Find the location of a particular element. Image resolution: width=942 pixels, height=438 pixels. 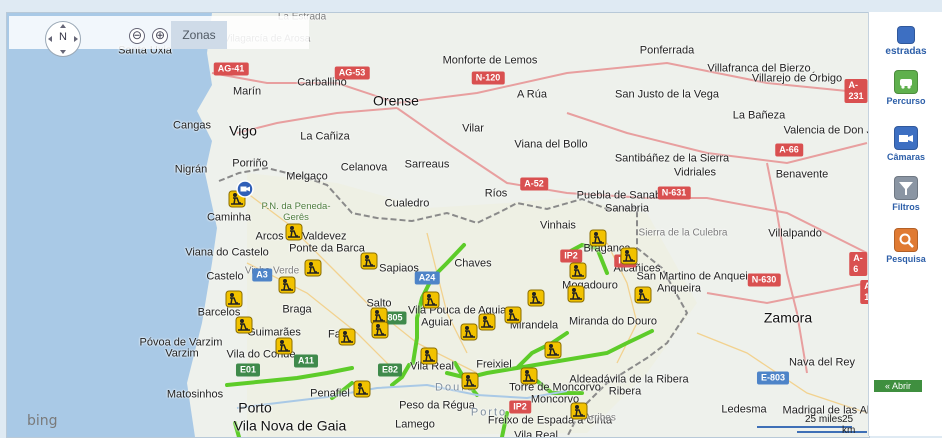

scale-miles: 25 miles is located at coordinates (823, 419).